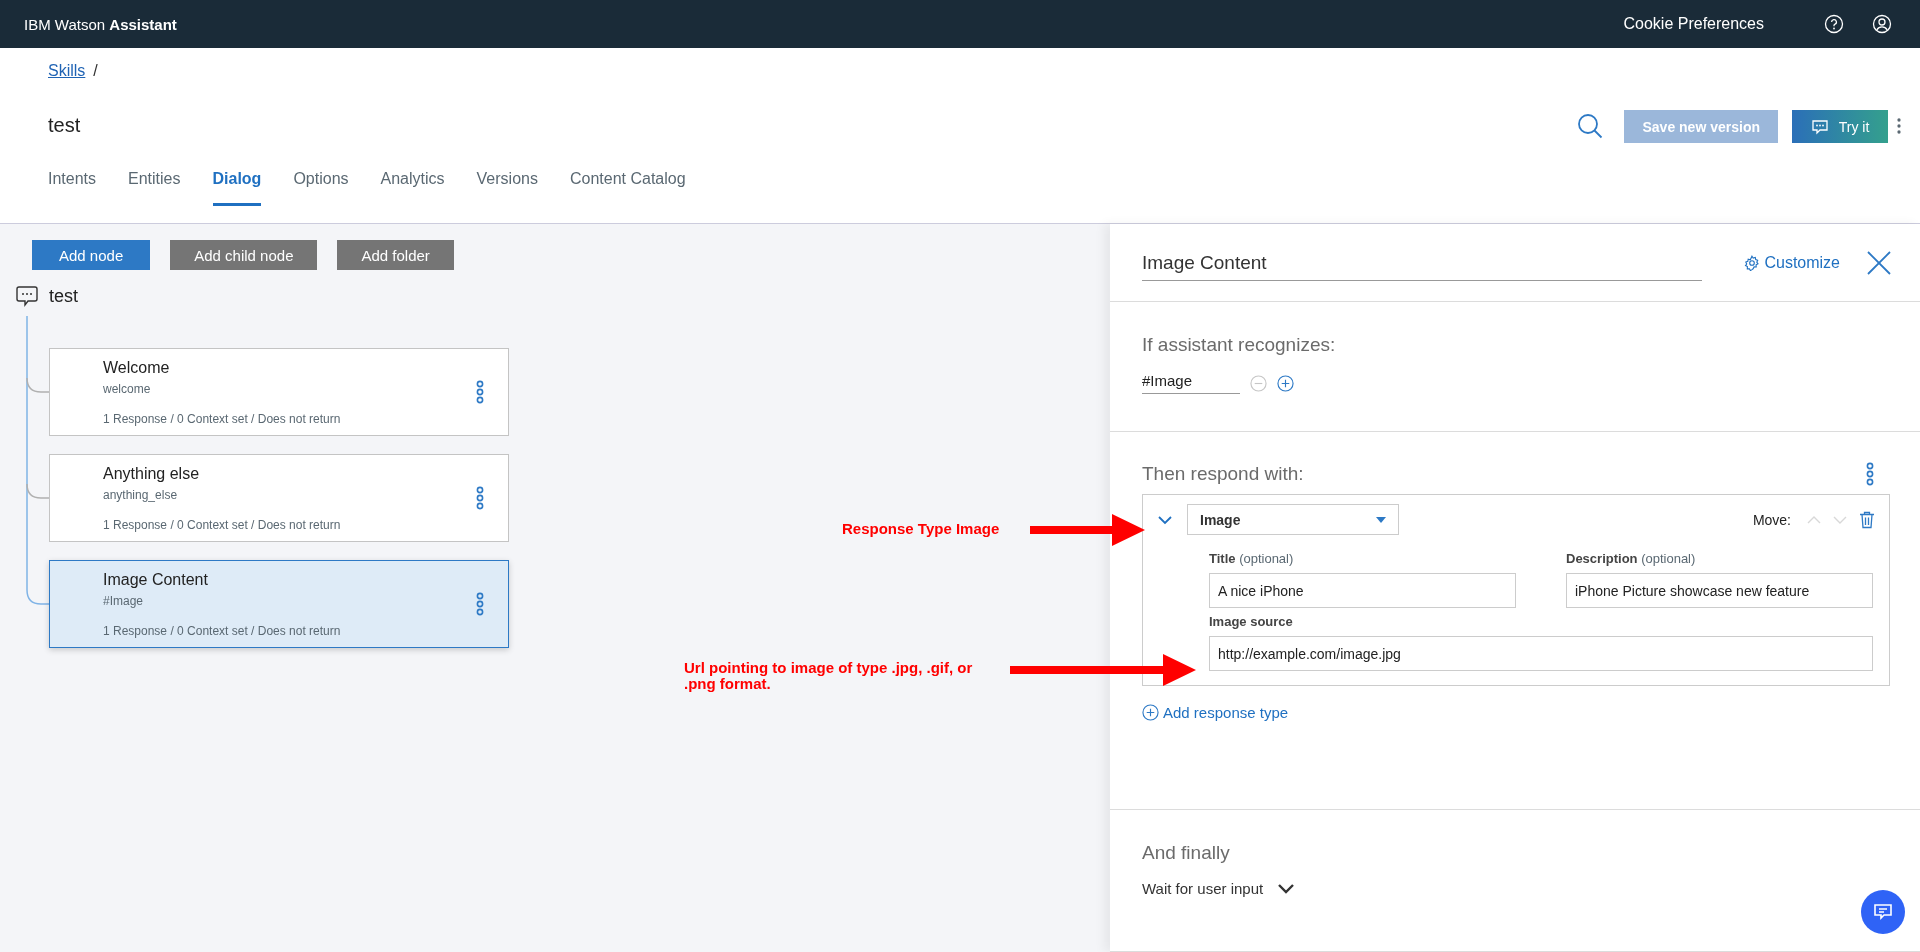 The width and height of the screenshot is (1920, 952). I want to click on add-response-type-link: Add response type, so click(1515, 712).